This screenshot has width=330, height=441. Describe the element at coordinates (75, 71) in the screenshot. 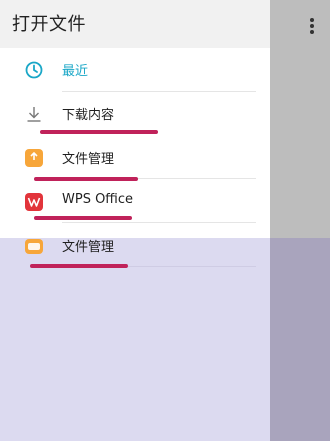

I see `drawer-item-label: 最近` at that location.